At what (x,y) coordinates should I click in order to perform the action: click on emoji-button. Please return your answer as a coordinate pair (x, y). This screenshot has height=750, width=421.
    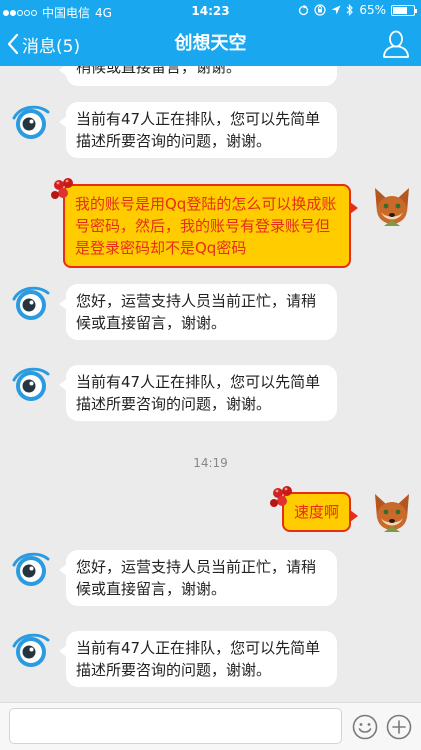
    Looking at the image, I should click on (365, 727).